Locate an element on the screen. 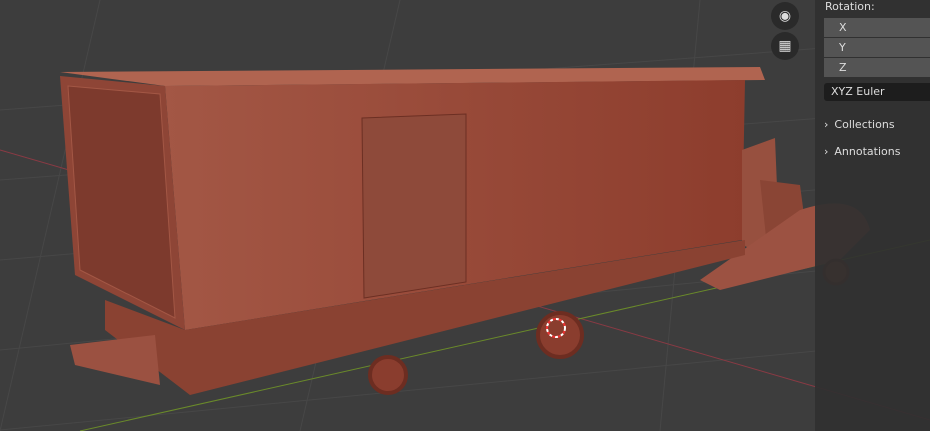  rotation-z-field: Z is located at coordinates (877, 67).